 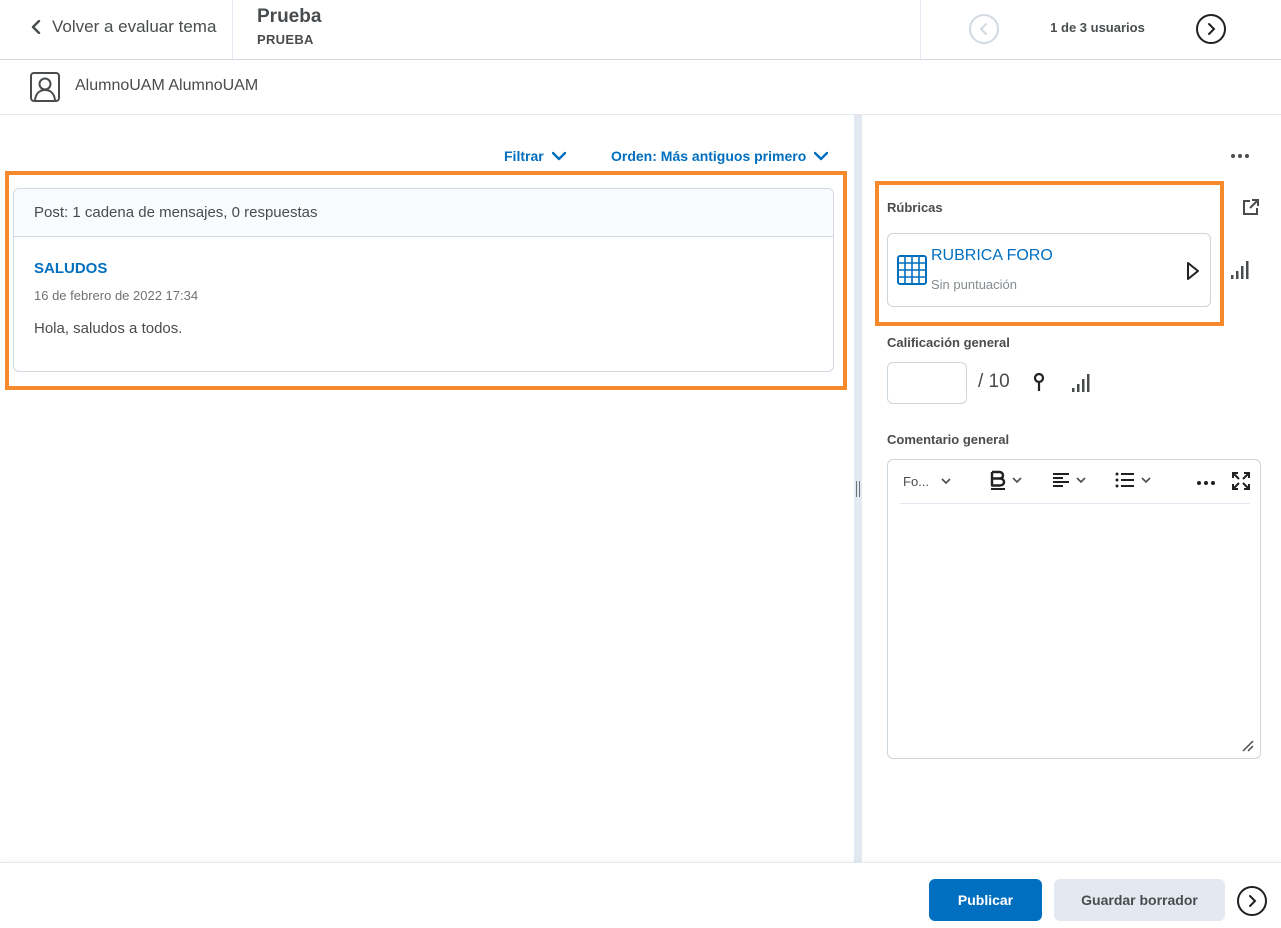 I want to click on comment-label: Comentario general, so click(x=948, y=439).